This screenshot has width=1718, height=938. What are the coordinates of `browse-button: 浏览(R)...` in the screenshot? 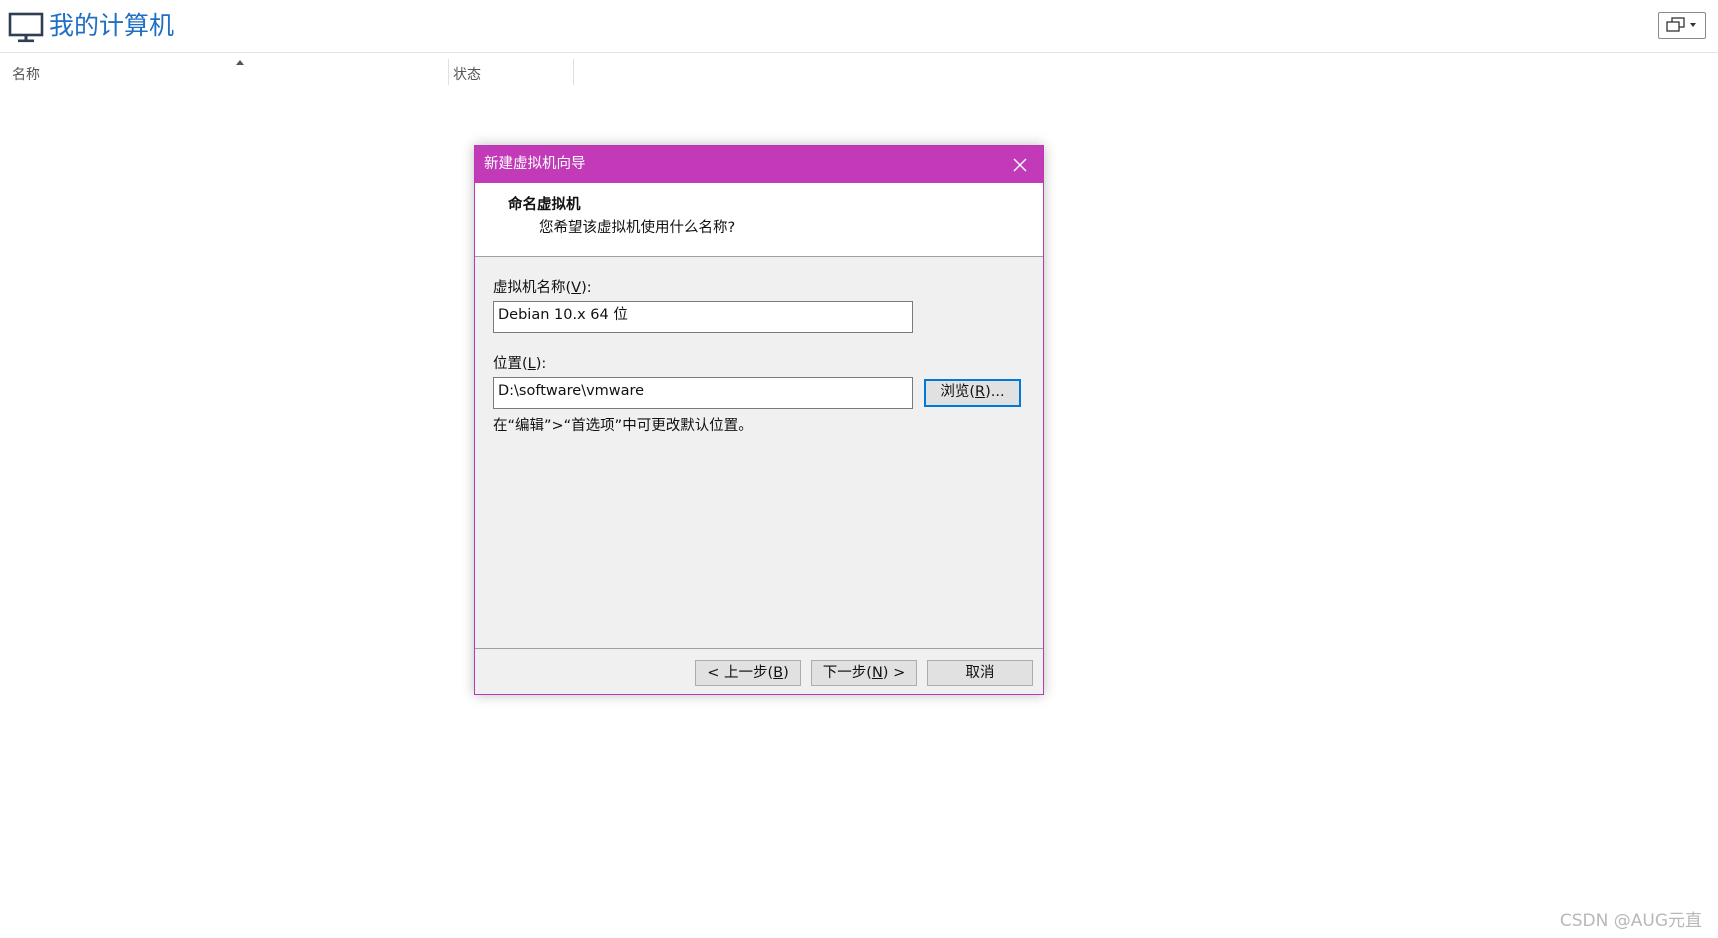 It's located at (972, 393).